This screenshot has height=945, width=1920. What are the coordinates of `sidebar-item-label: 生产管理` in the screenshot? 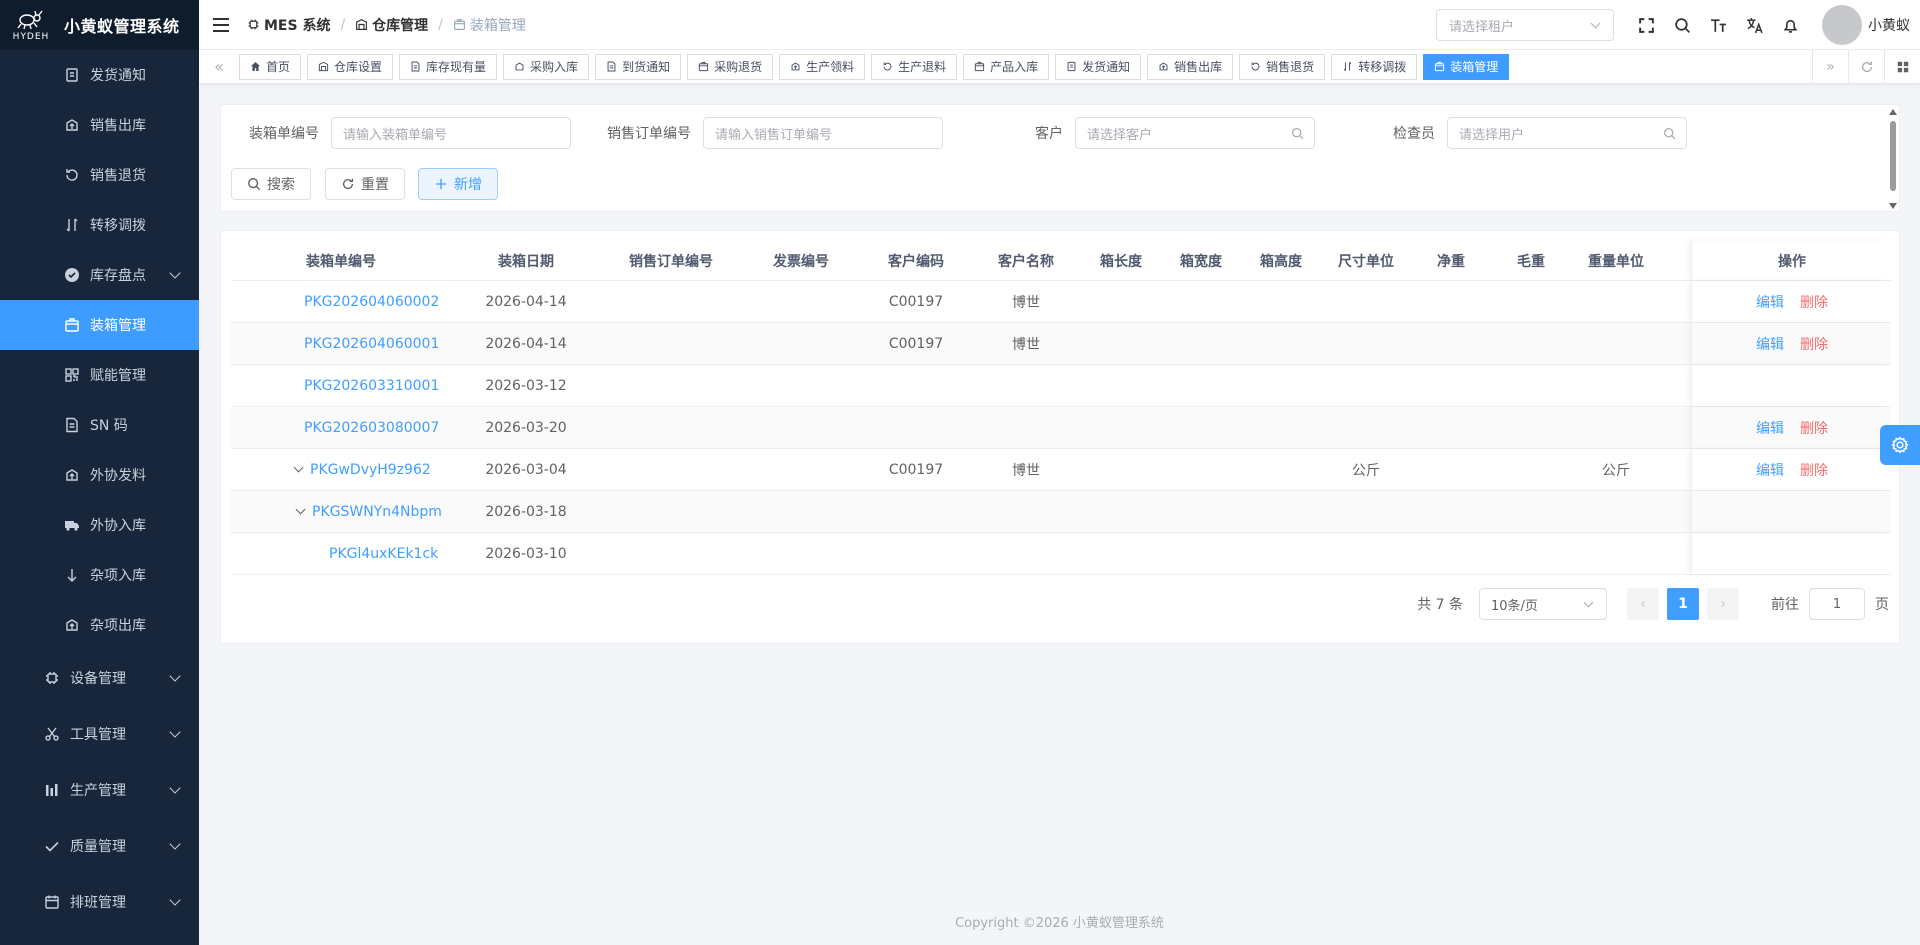 It's located at (98, 791).